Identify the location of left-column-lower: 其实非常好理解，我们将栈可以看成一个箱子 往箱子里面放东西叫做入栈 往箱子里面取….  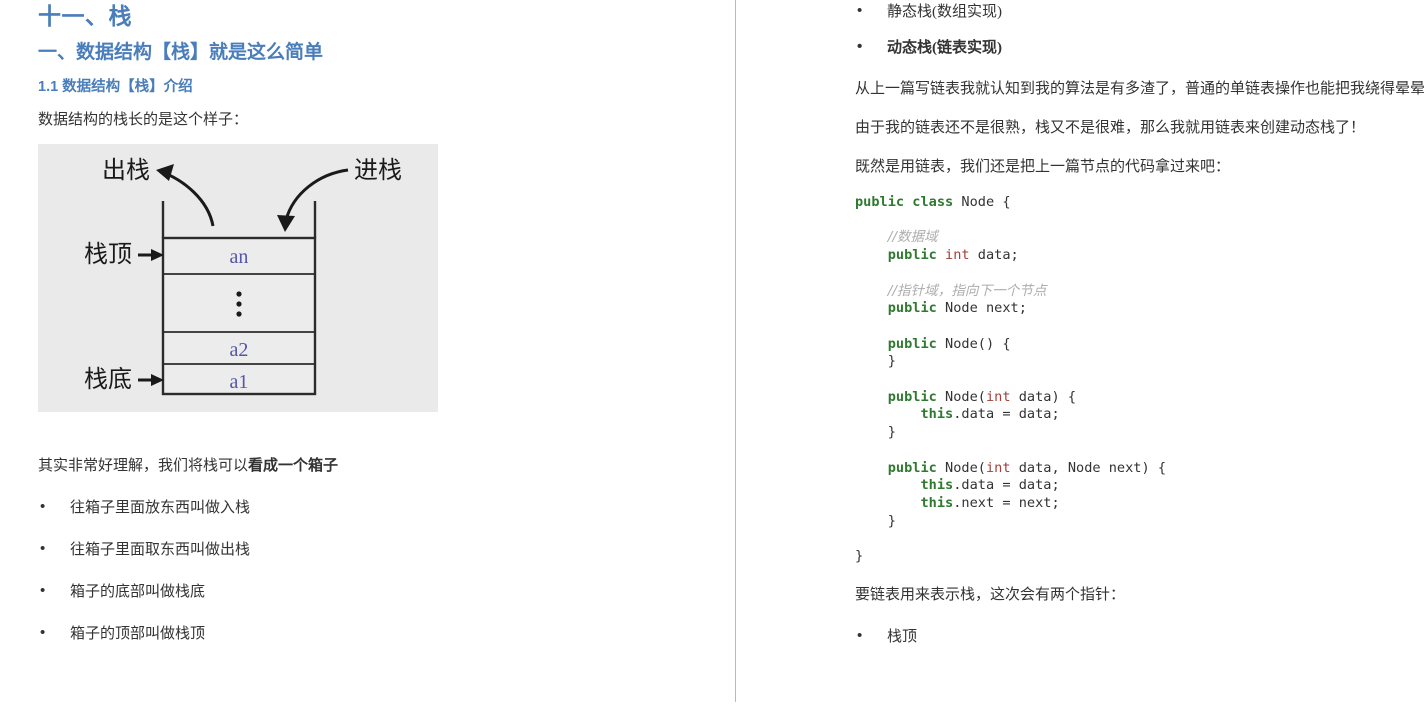
(338, 550).